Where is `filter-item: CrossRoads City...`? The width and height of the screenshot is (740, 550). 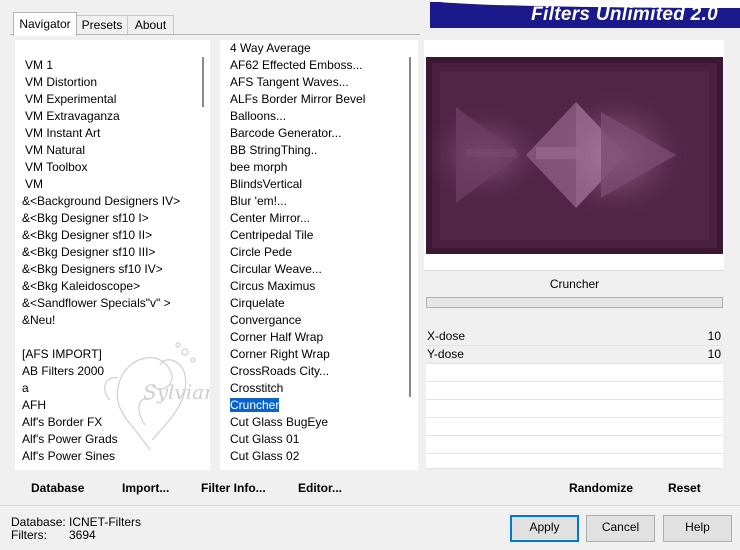
filter-item: CrossRoads City... is located at coordinates (279, 371).